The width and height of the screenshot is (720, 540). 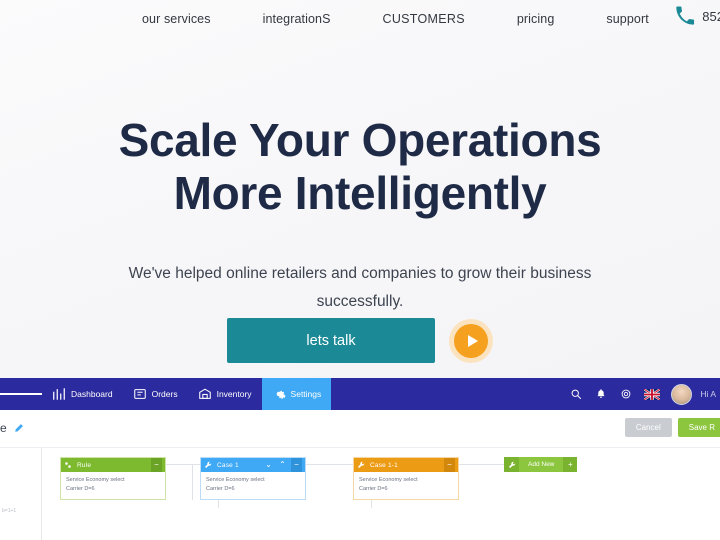 I want to click on rule-icon, so click(x=68, y=465).